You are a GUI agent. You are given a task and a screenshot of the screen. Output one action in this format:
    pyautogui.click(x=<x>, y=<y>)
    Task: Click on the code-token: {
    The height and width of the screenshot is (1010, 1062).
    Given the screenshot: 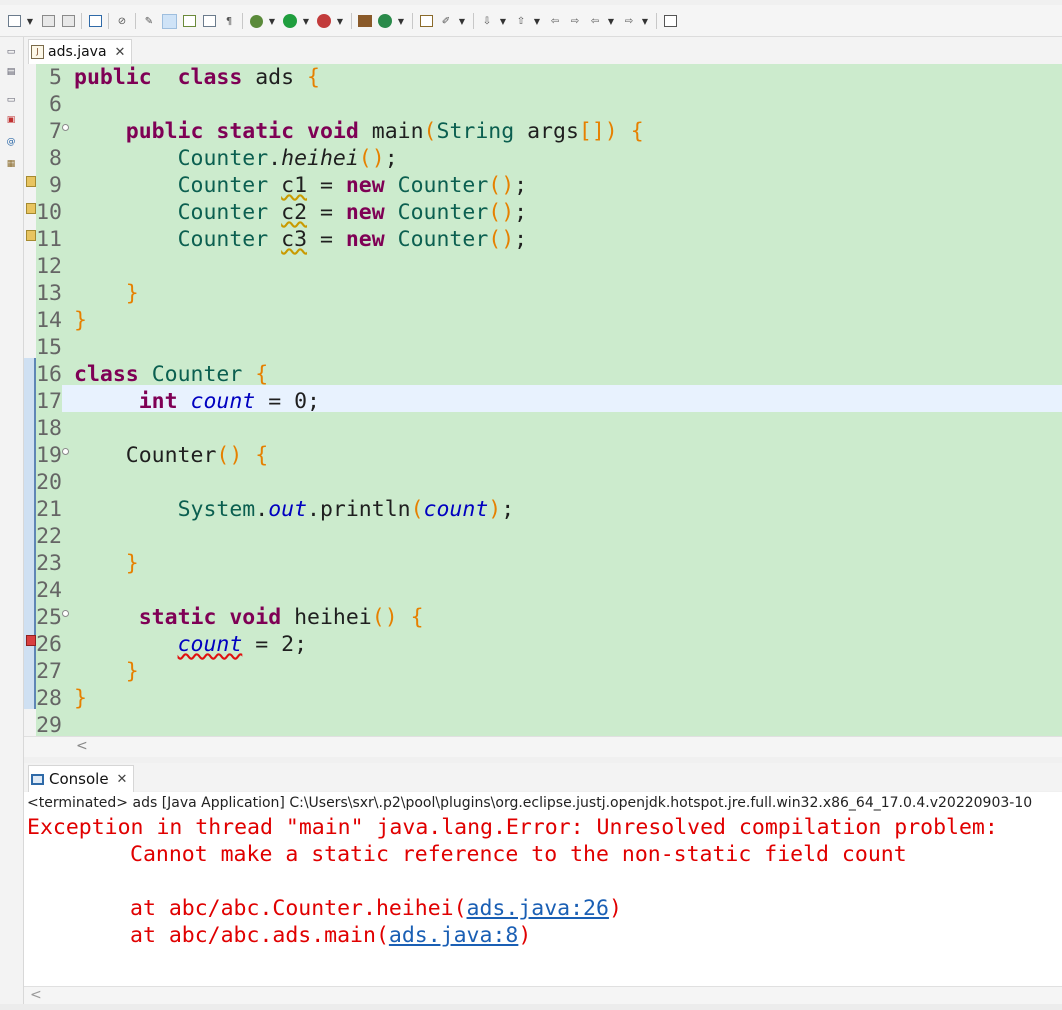 What is the action you would take?
    pyautogui.click(x=262, y=455)
    